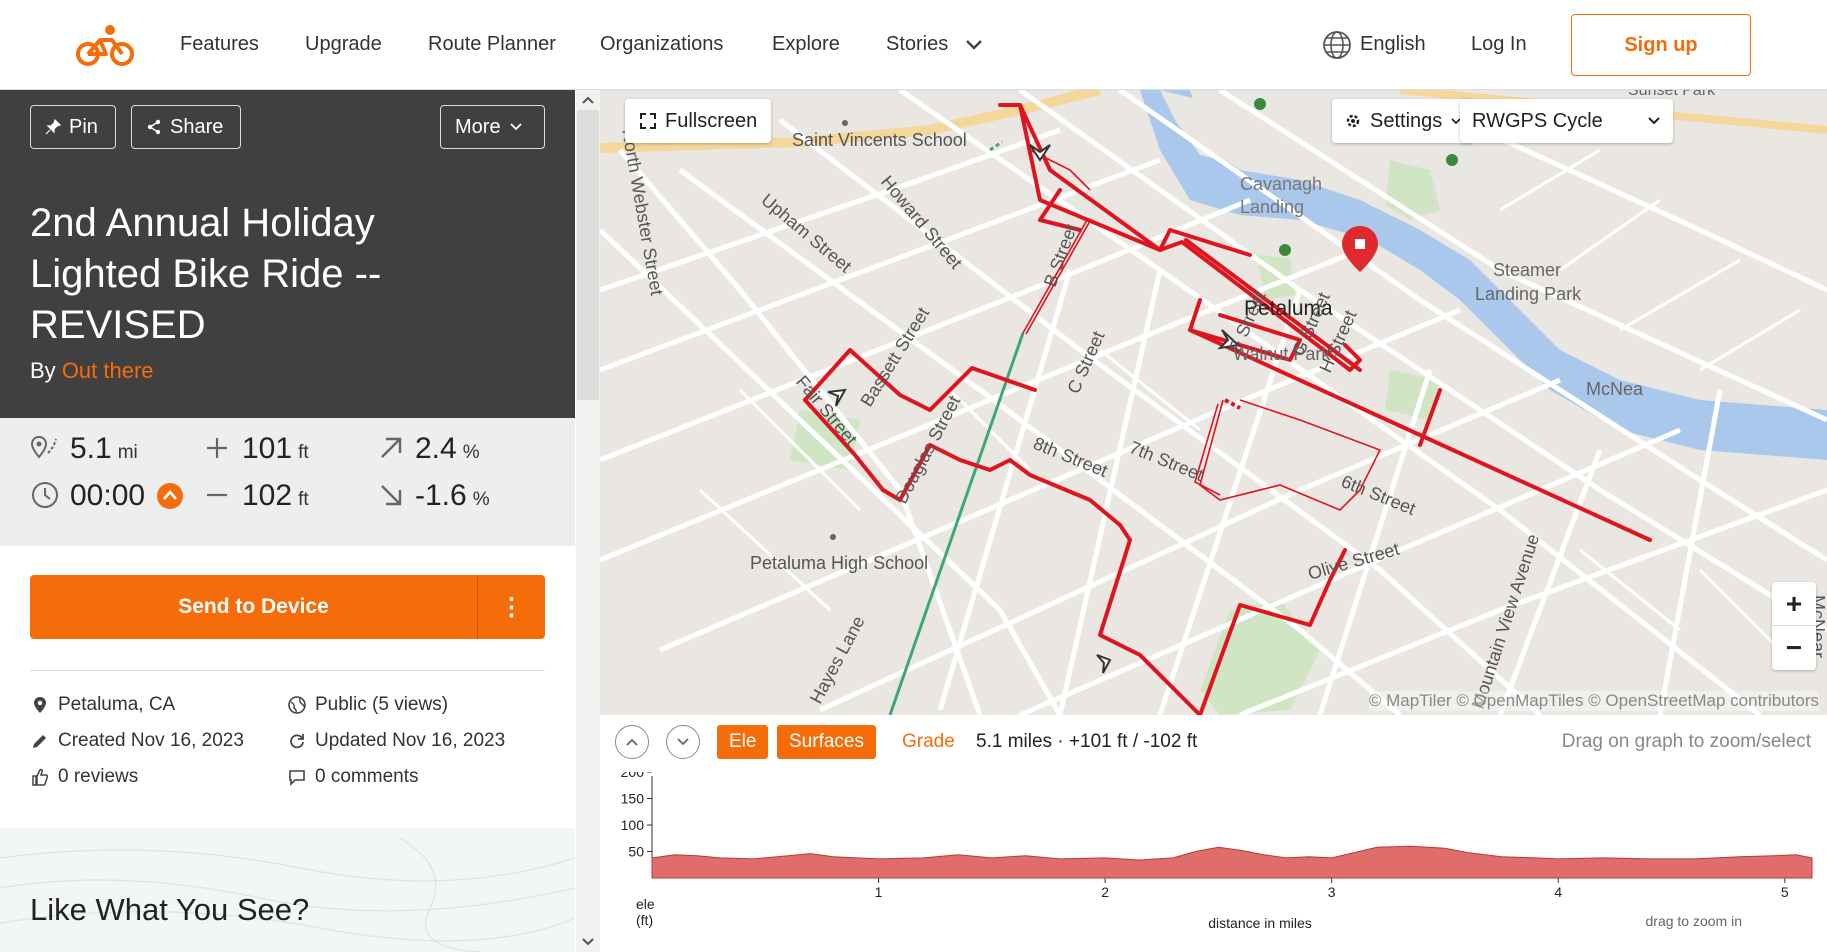 The image size is (1827, 952). Describe the element at coordinates (170, 496) in the screenshot. I see `upgrade-badge-icon` at that location.